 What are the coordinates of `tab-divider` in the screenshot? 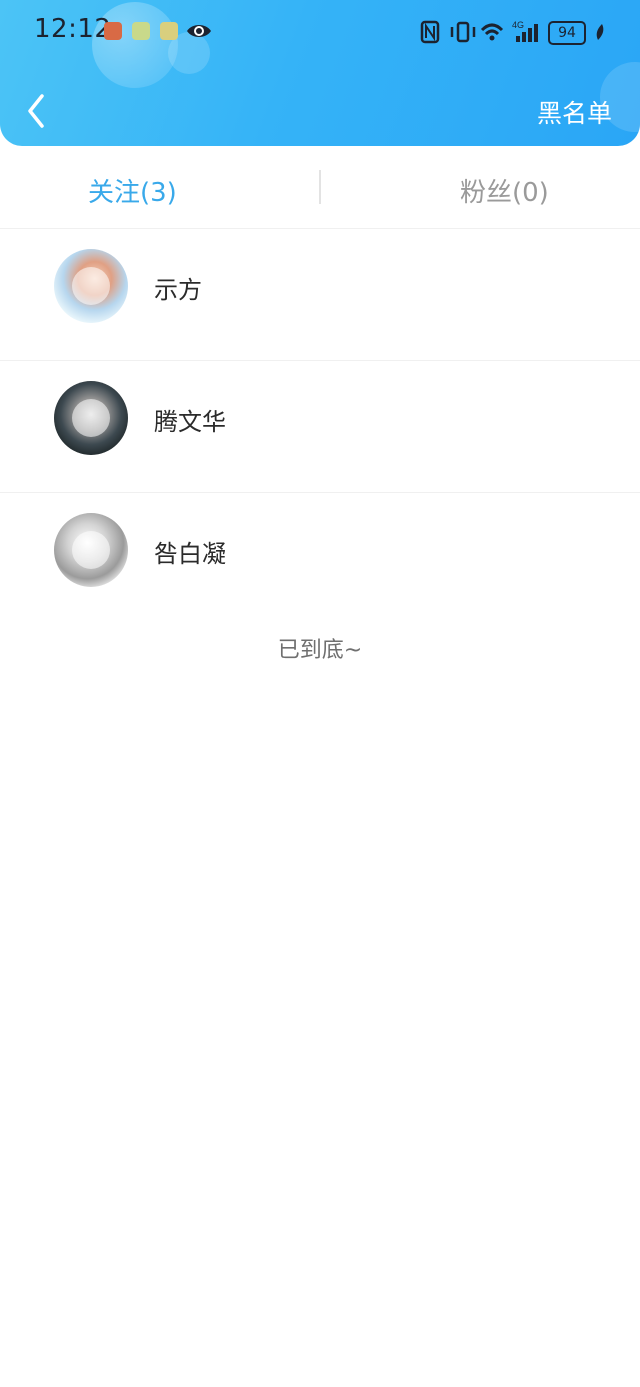 It's located at (320, 187).